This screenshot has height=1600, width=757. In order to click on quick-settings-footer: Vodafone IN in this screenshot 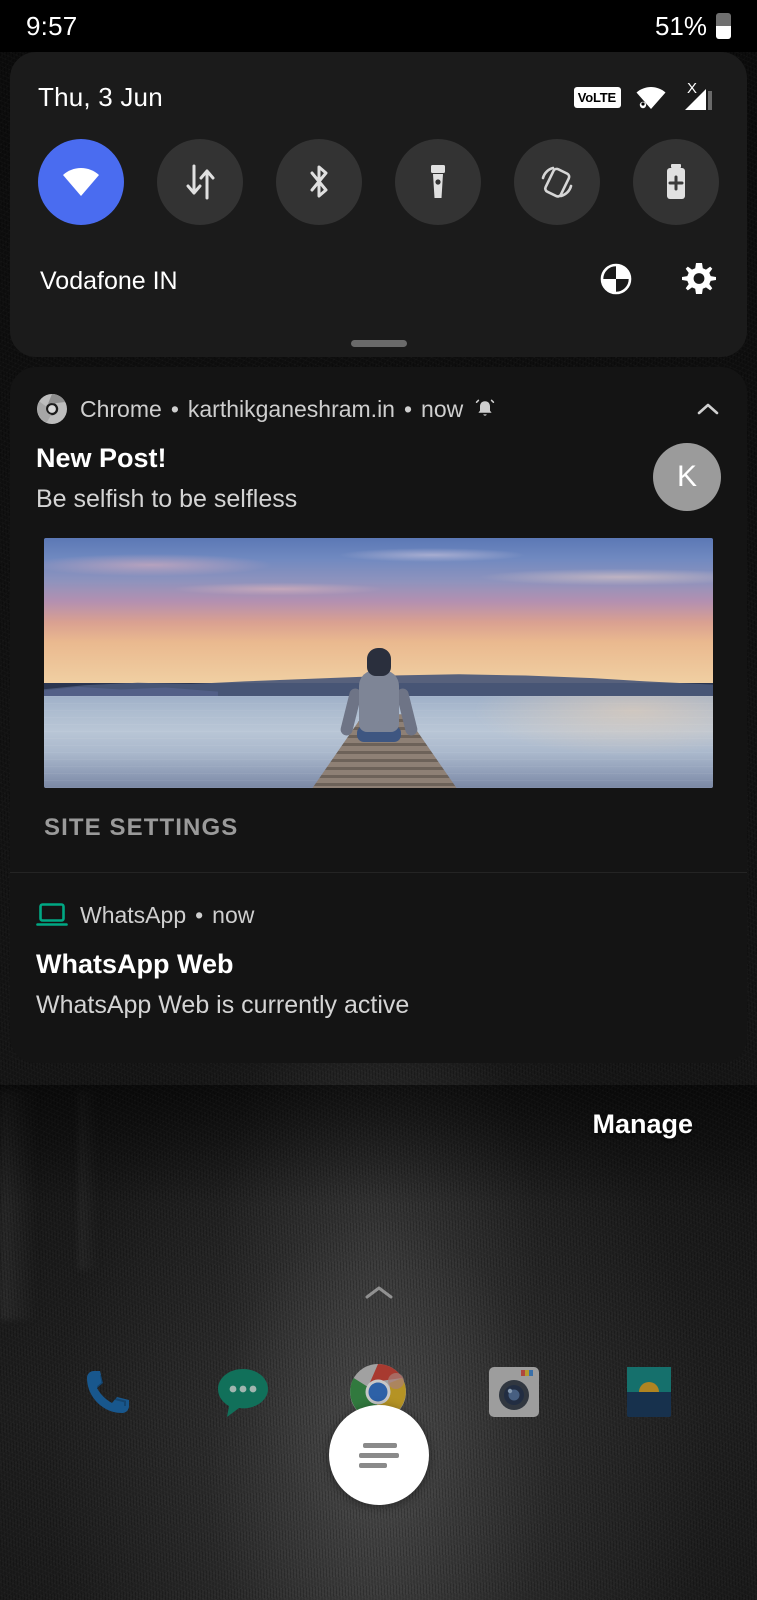, I will do `click(378, 263)`.